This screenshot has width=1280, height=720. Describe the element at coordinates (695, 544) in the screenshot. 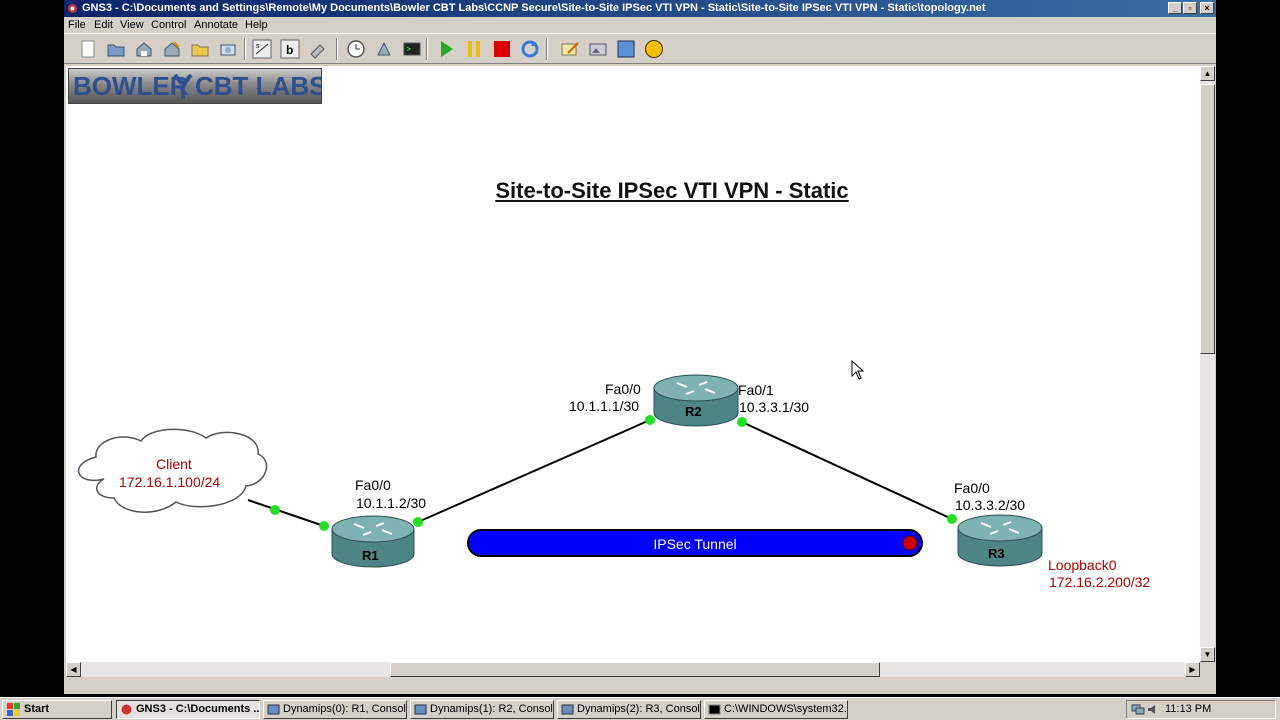

I see `tunnel-label: IPSec Tunnel` at that location.